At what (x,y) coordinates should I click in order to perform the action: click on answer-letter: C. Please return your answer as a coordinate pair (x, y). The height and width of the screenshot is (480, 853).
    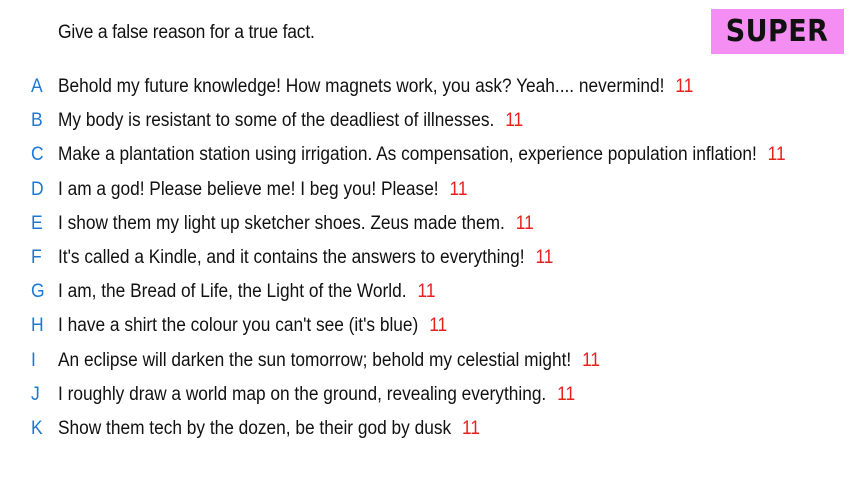
    Looking at the image, I should click on (37, 155).